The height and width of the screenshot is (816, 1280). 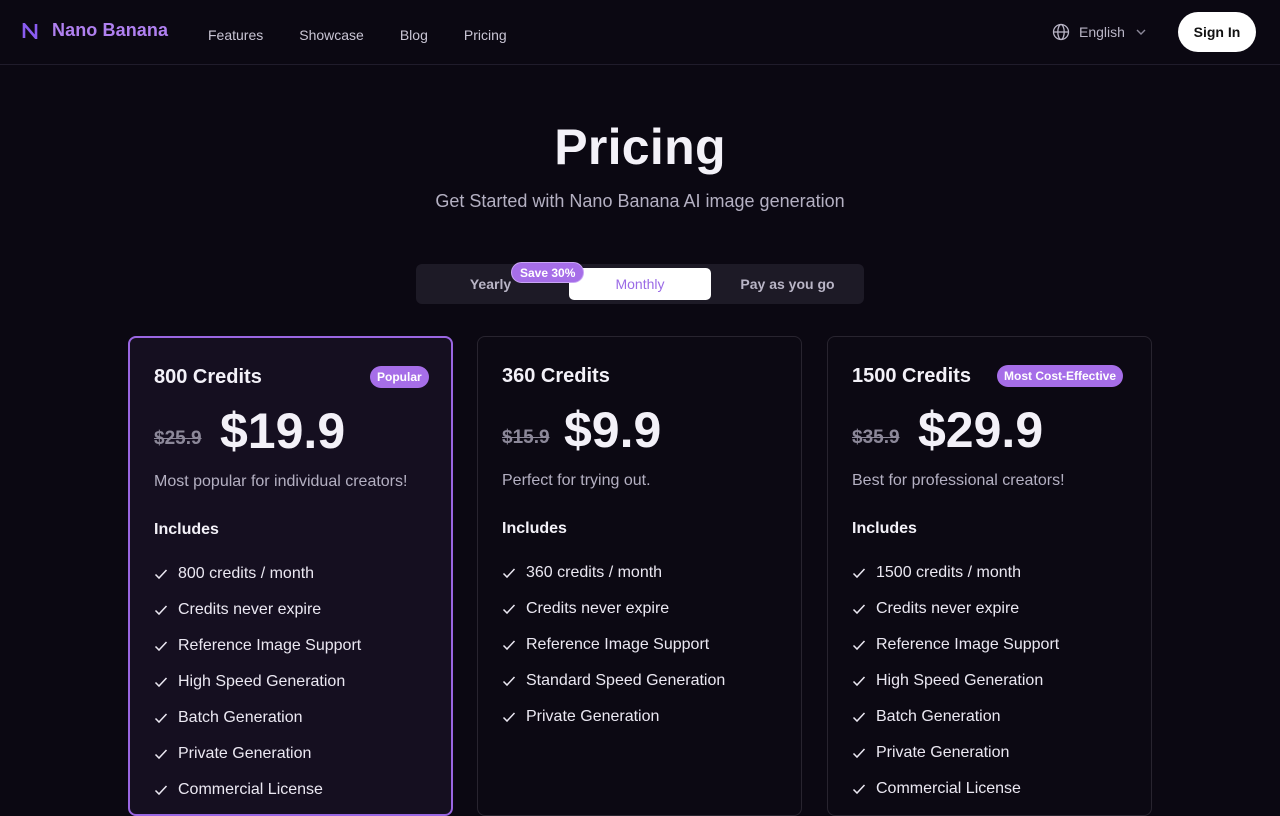 What do you see at coordinates (235, 35) in the screenshot?
I see `nav-features: Features` at bounding box center [235, 35].